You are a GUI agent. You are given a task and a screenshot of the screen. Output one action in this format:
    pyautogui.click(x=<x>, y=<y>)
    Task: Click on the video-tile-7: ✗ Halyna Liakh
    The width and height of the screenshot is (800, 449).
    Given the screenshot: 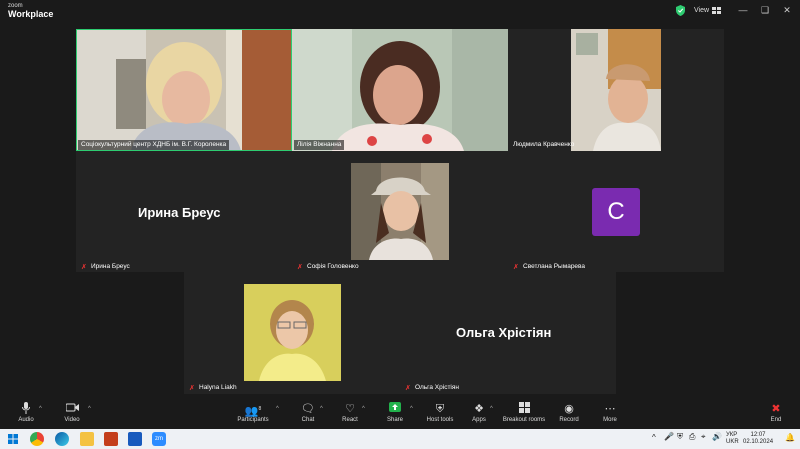 What is the action you would take?
    pyautogui.click(x=292, y=333)
    